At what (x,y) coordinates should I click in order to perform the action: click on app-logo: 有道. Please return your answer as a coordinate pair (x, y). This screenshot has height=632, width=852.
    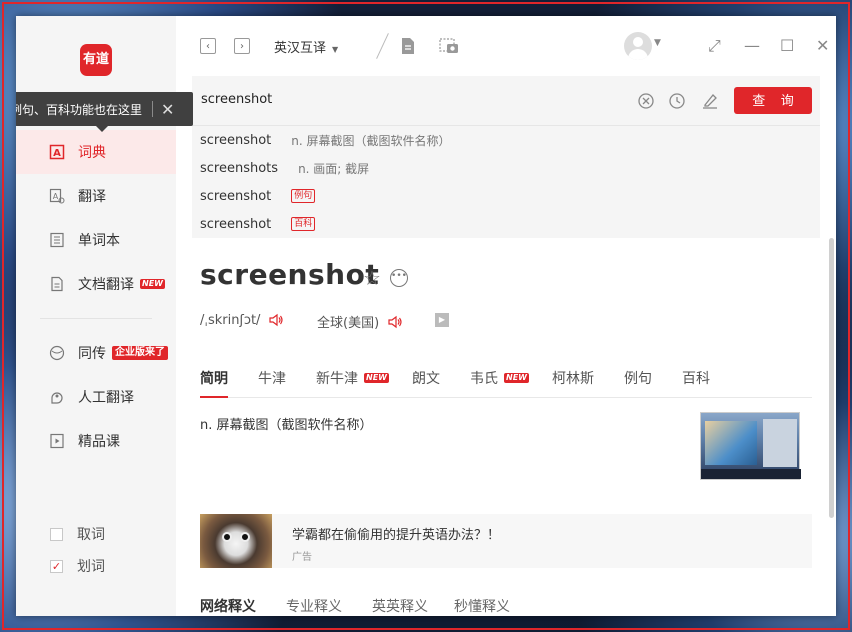
    Looking at the image, I should click on (96, 60).